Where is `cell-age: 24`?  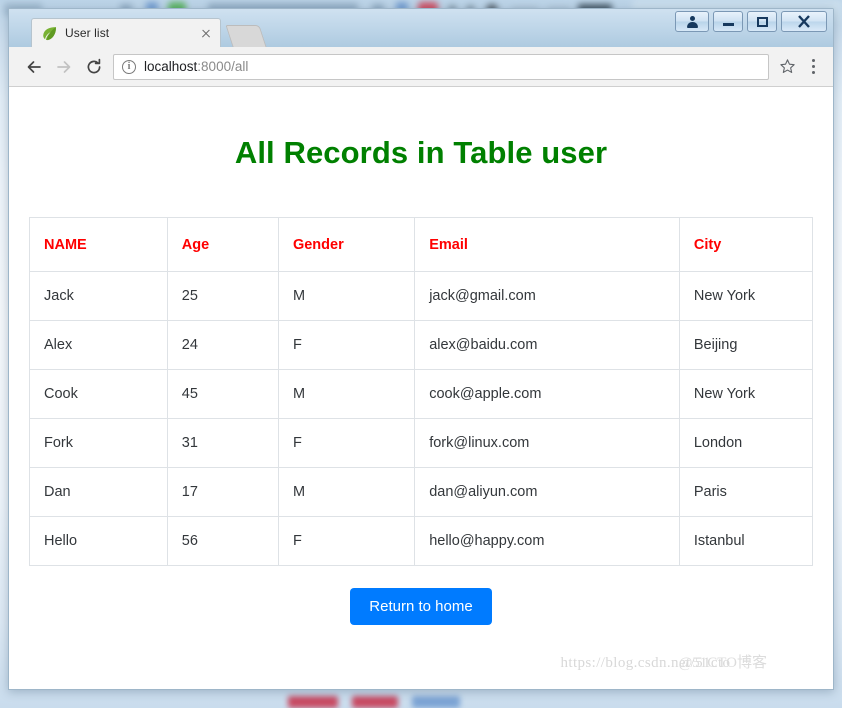 cell-age: 24 is located at coordinates (222, 345).